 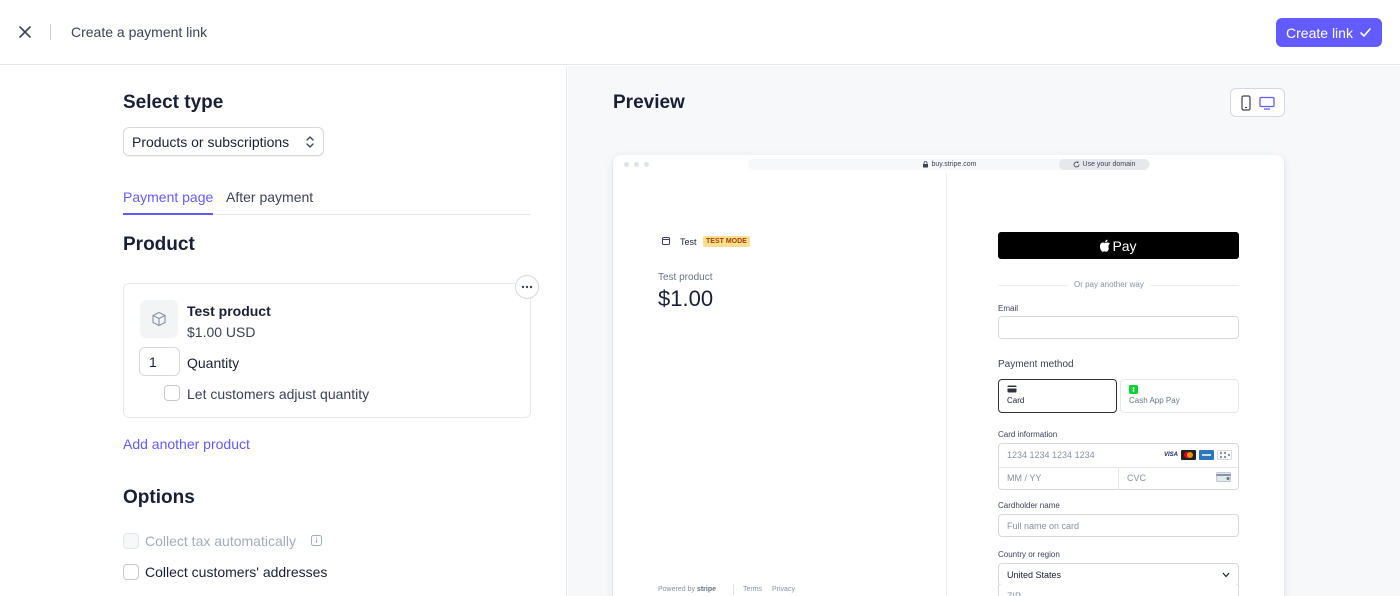 What do you see at coordinates (1029, 505) in the screenshot?
I see `cardholder-label: Cardholder name` at bounding box center [1029, 505].